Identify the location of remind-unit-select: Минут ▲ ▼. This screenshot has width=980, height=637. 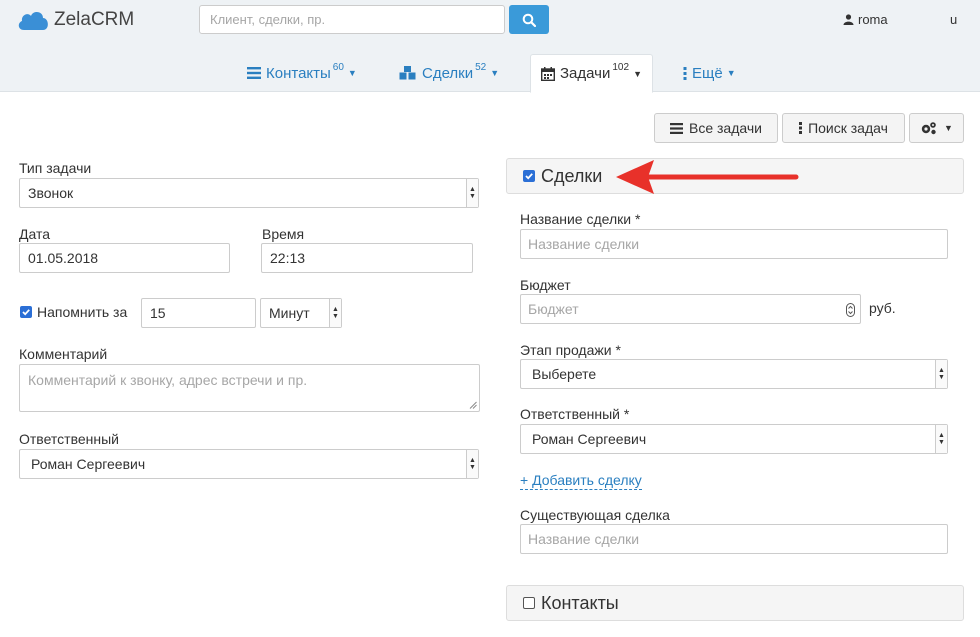
(301, 313).